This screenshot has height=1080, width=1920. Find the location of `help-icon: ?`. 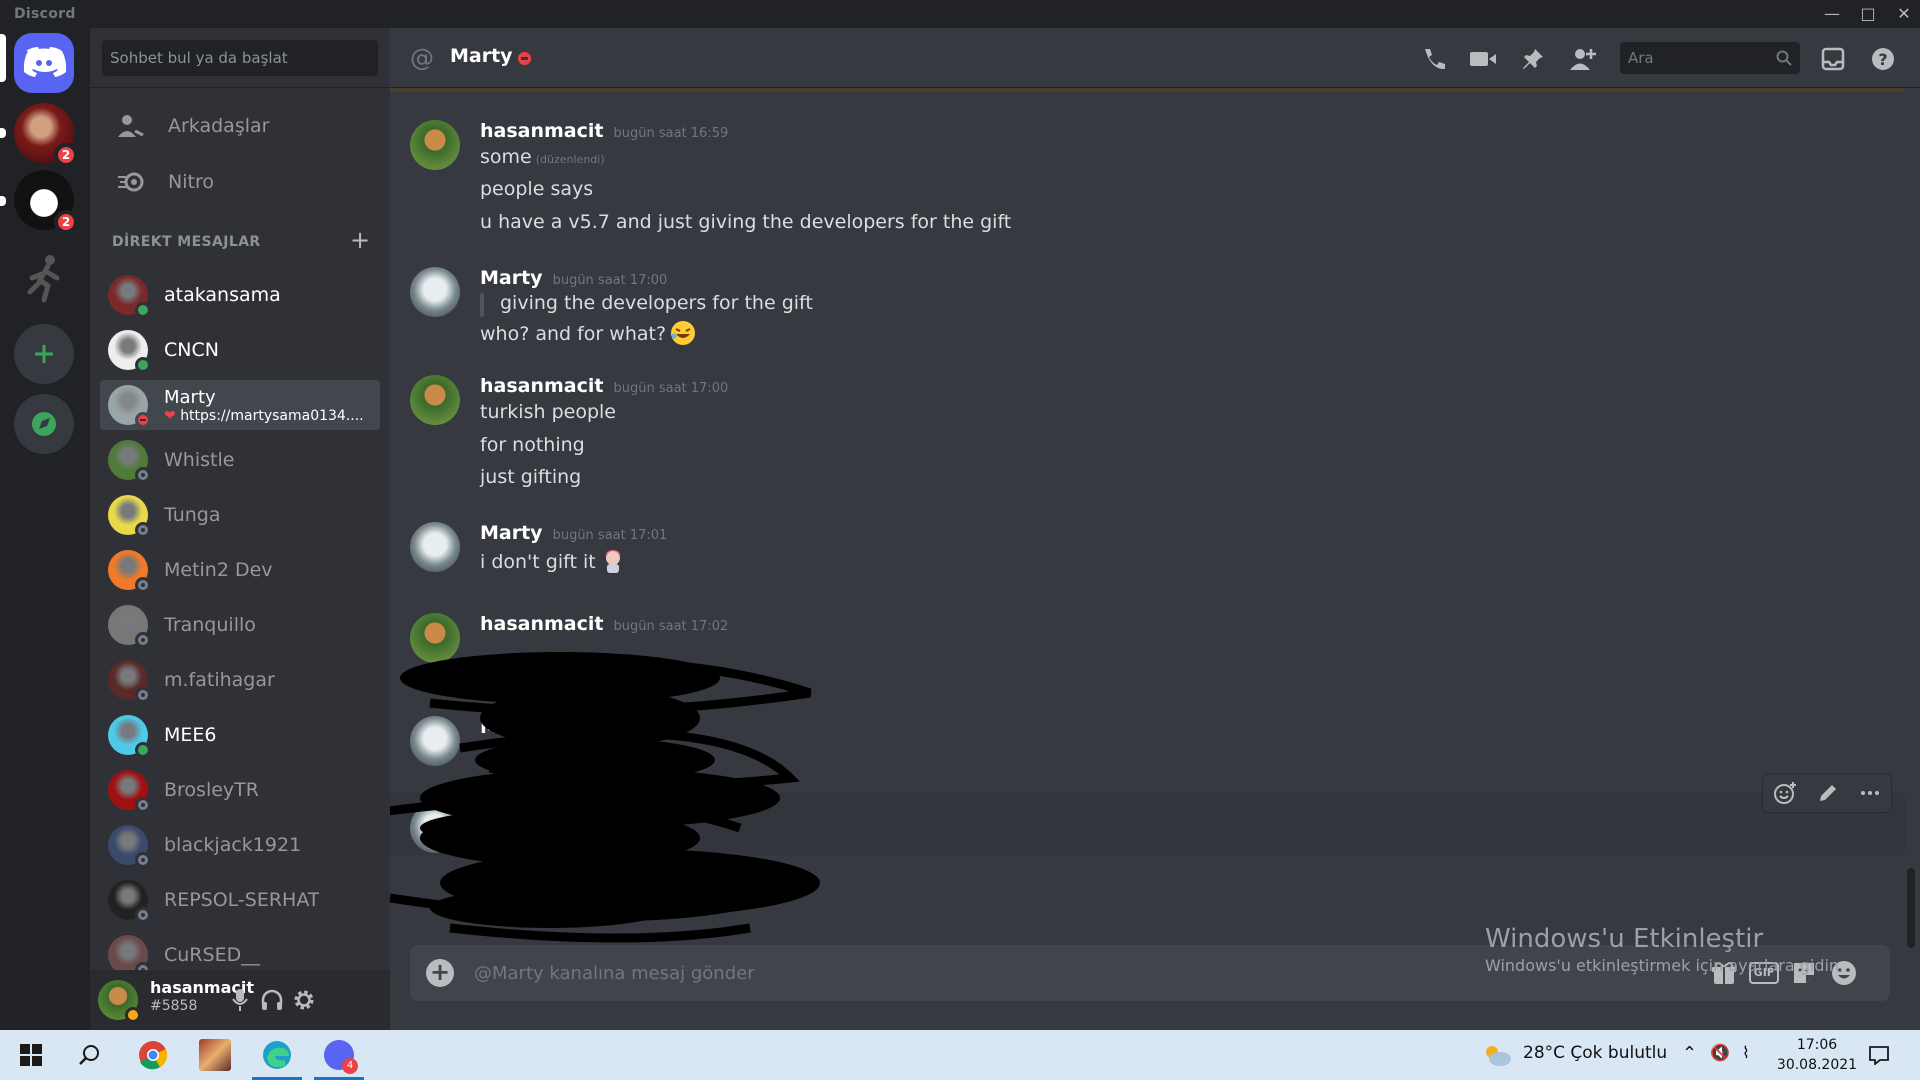

help-icon: ? is located at coordinates (1883, 59).